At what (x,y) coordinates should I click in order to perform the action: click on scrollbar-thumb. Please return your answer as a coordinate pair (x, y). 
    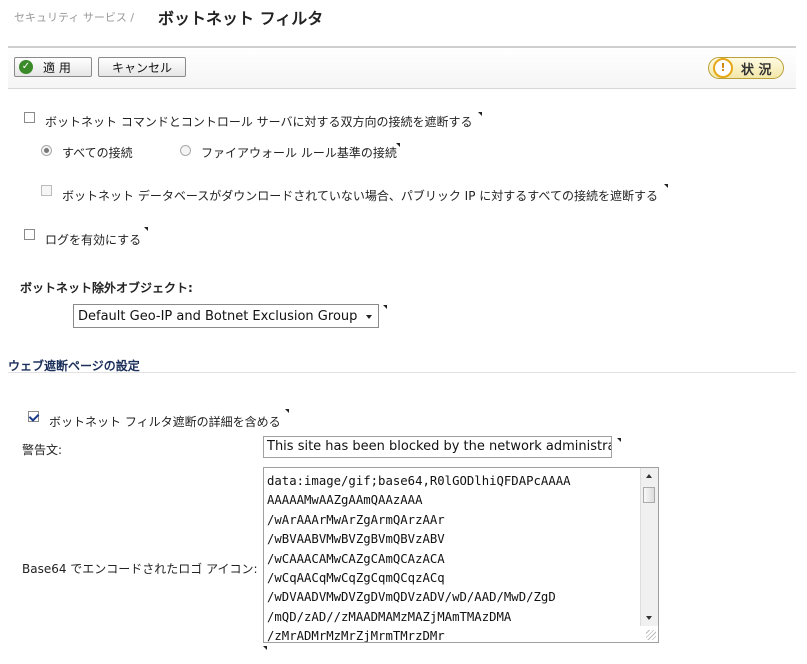
    Looking at the image, I should click on (649, 495).